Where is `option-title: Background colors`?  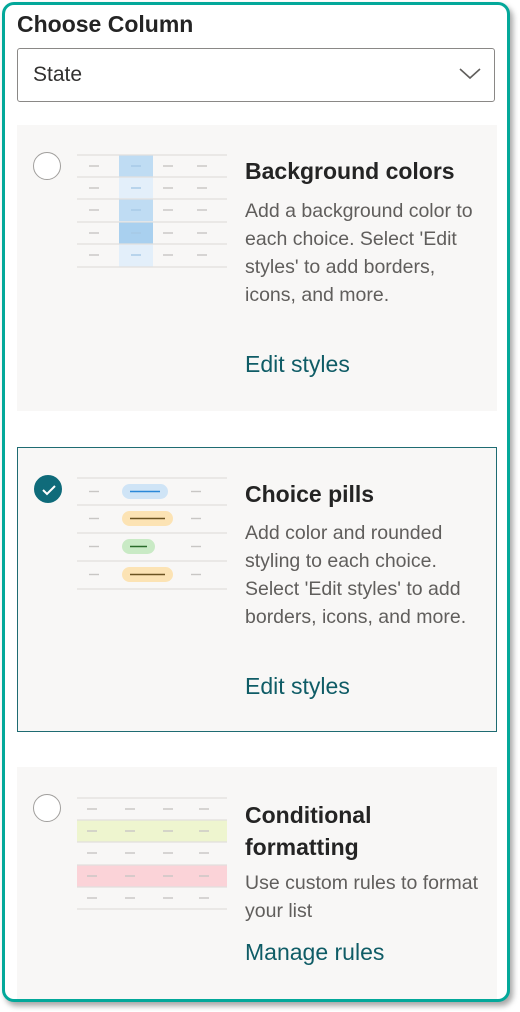 option-title: Background colors is located at coordinates (350, 171).